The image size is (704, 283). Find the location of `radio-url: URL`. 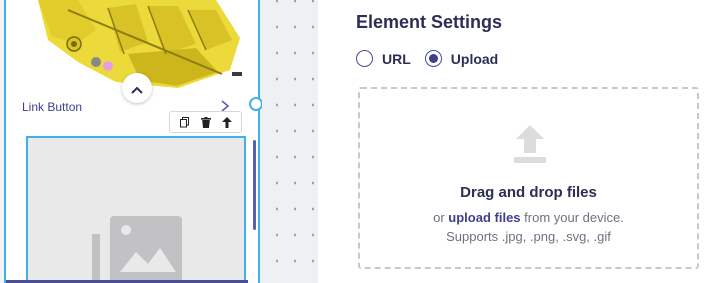

radio-url: URL is located at coordinates (383, 58).